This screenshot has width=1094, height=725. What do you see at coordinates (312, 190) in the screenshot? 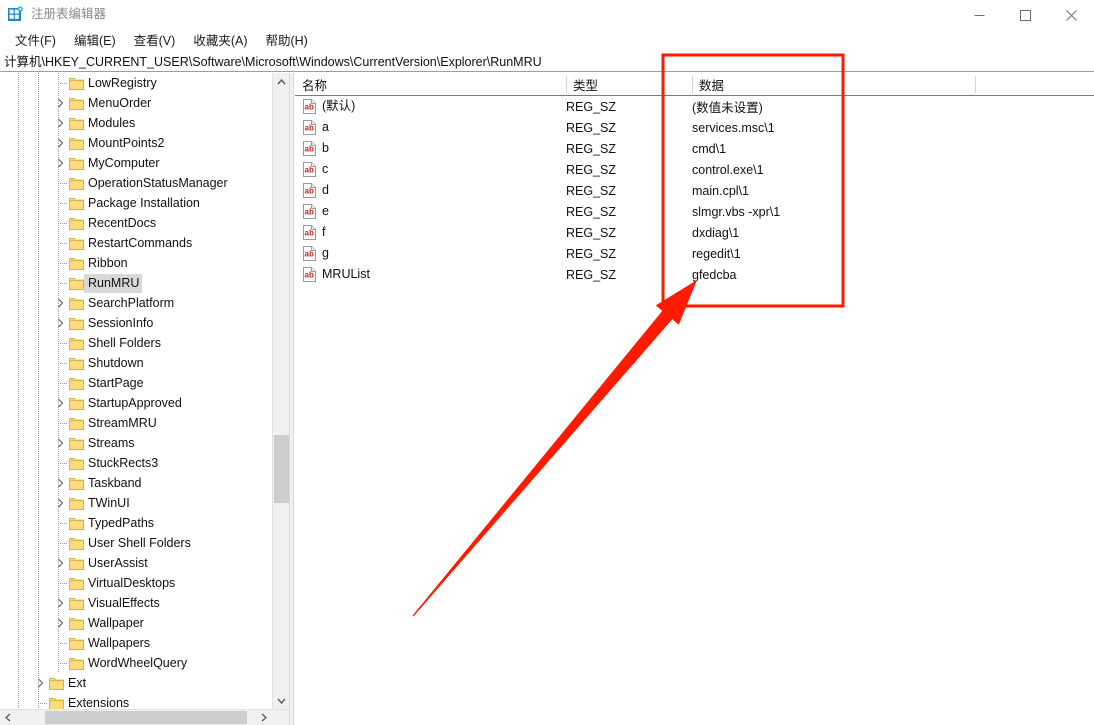
I see `value-name-cell: ab d` at bounding box center [312, 190].